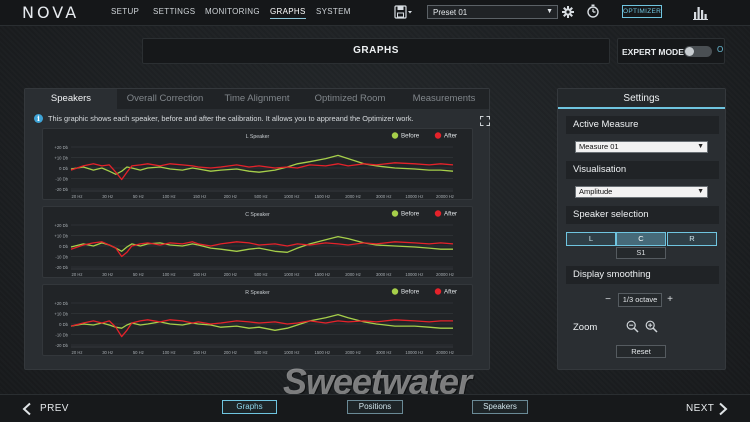 The height and width of the screenshot is (422, 750). What do you see at coordinates (444, 99) in the screenshot?
I see `tab-measurements: Measurements` at bounding box center [444, 99].